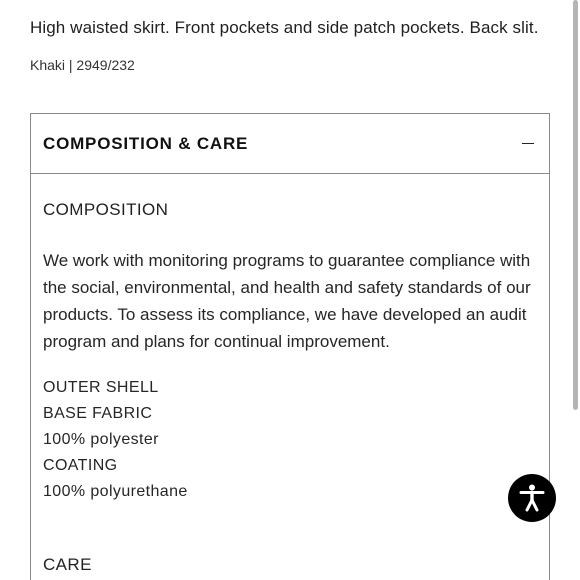 This screenshot has height=580, width=580. I want to click on spec-coating: COATING, so click(80, 465).